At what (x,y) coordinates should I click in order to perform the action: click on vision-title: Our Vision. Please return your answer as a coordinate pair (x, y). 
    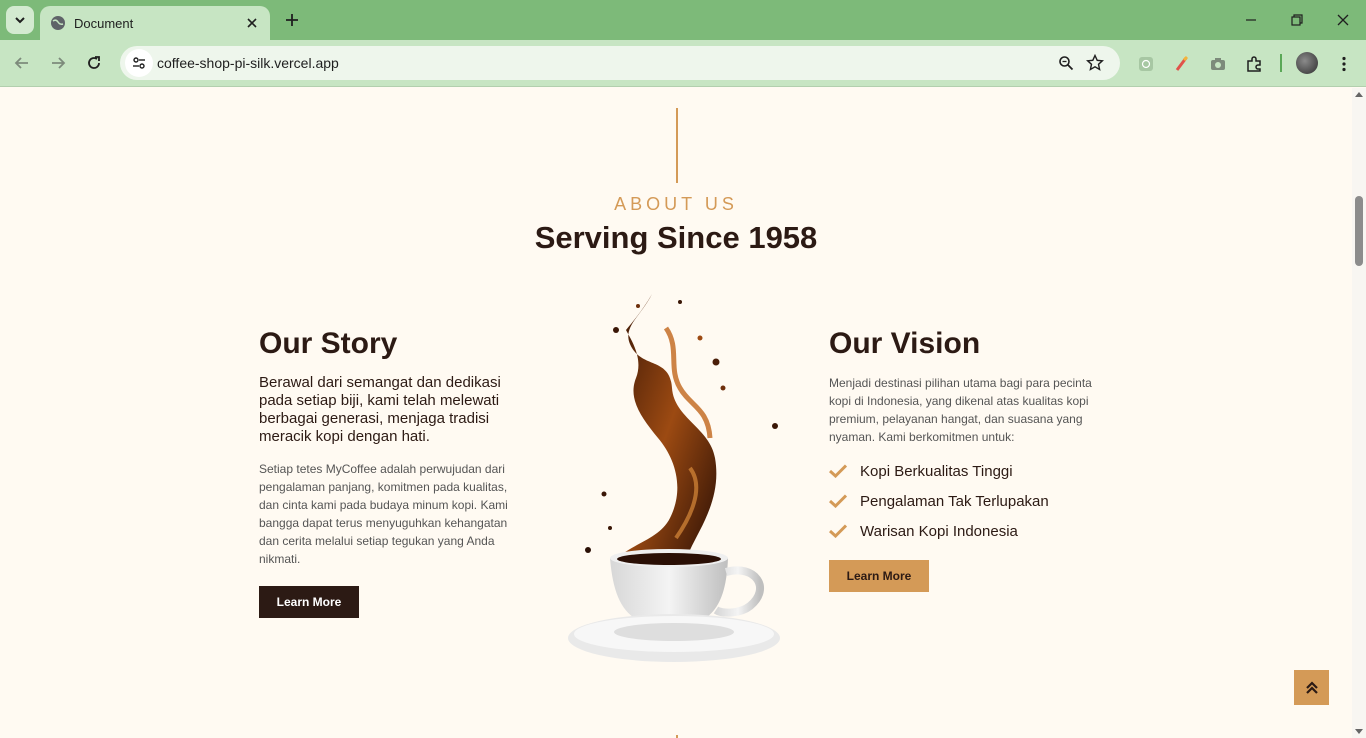
    Looking at the image, I should click on (905, 343).